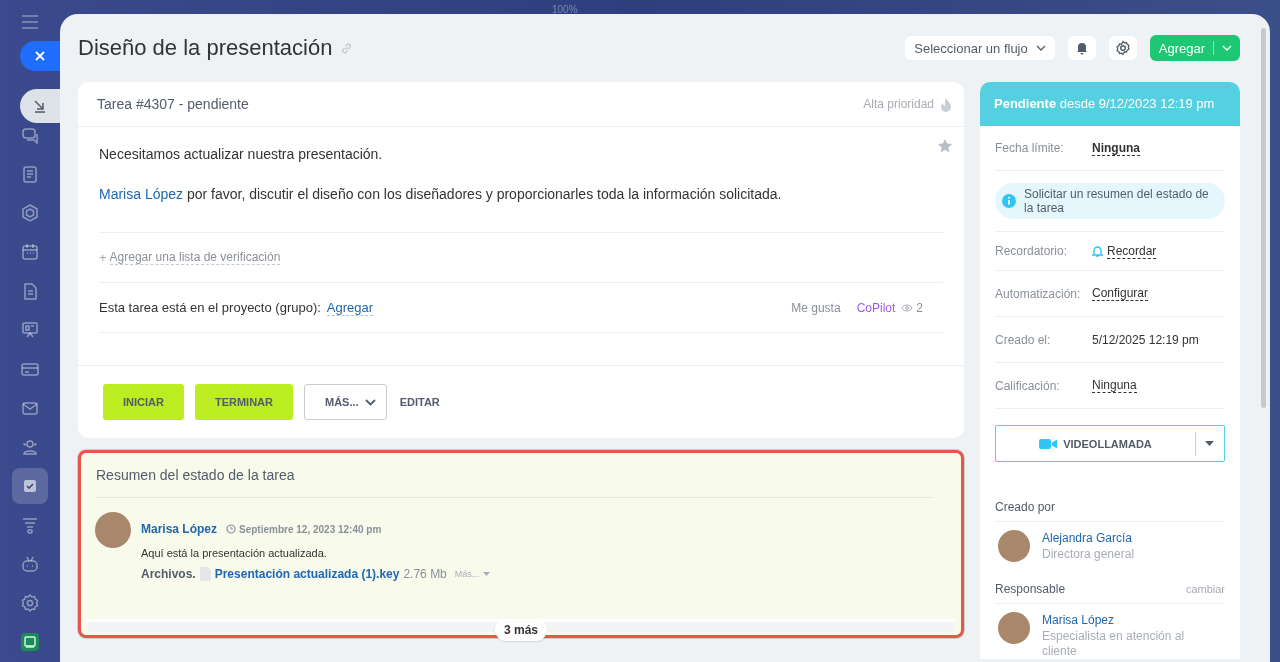 This screenshot has width=1280, height=662. I want to click on files-label: Archivos., so click(168, 574).